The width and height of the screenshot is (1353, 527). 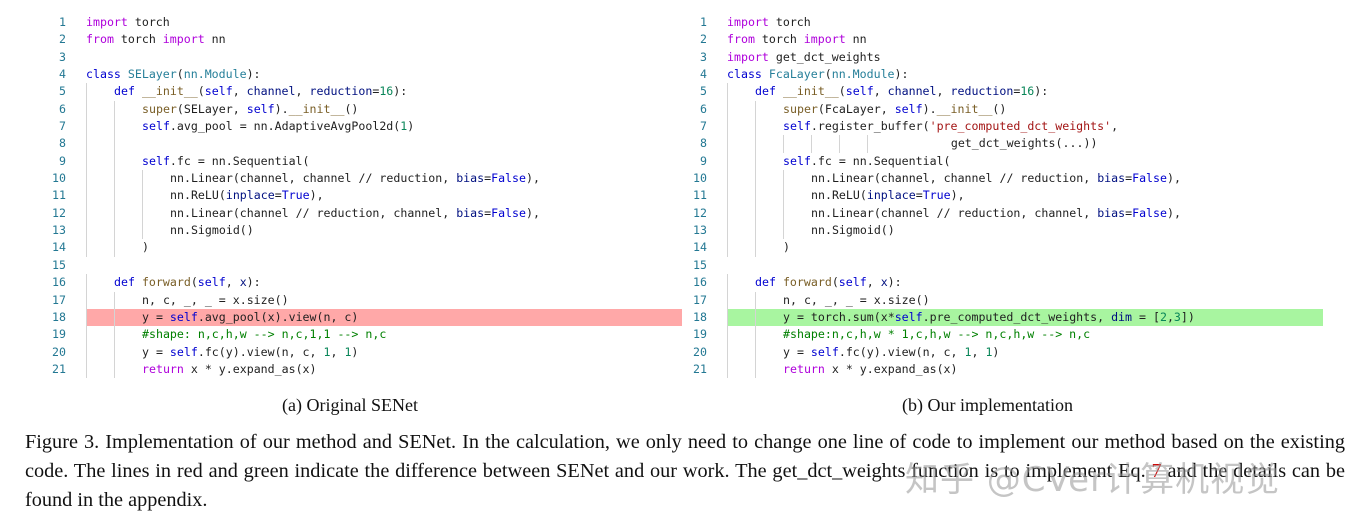 I want to click on line-number: 15, so click(x=59, y=264).